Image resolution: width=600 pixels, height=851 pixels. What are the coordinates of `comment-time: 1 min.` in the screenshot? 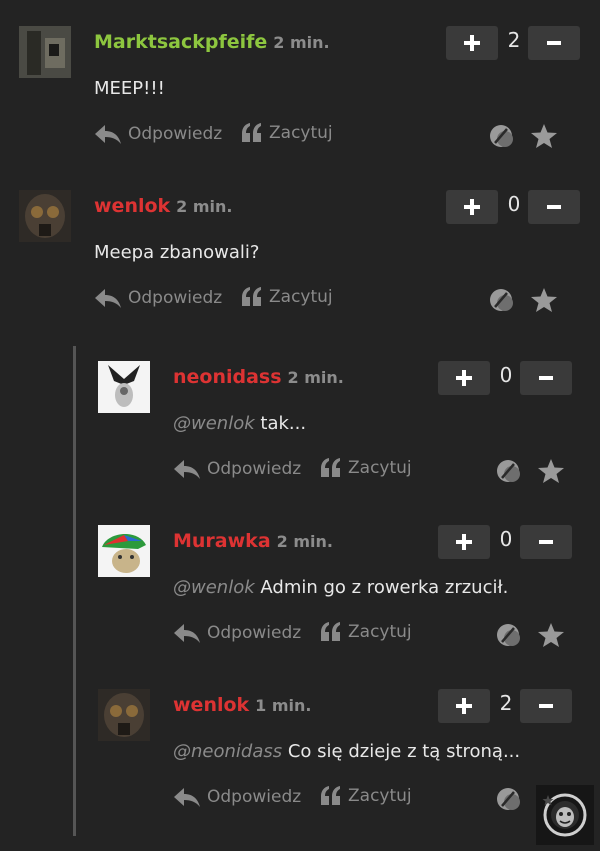 It's located at (283, 705).